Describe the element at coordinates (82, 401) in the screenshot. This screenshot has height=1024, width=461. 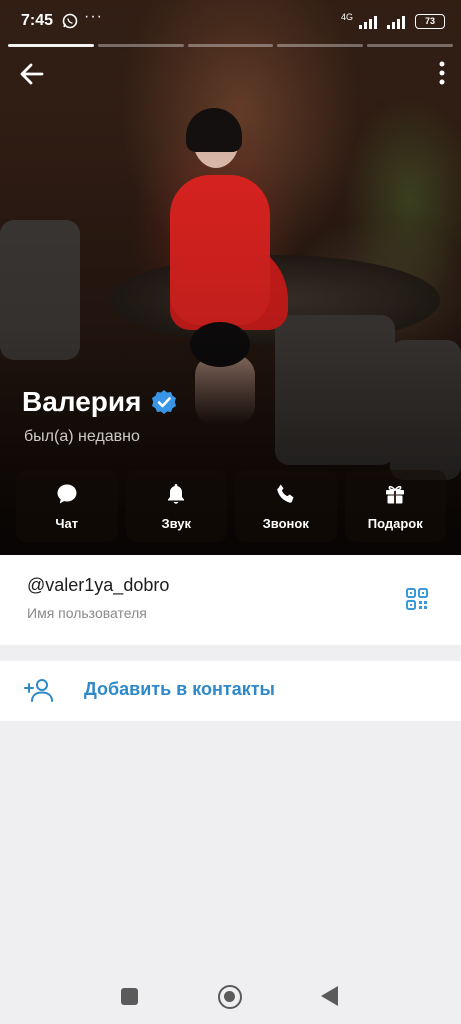
I see `profile-name: Валерия` at that location.